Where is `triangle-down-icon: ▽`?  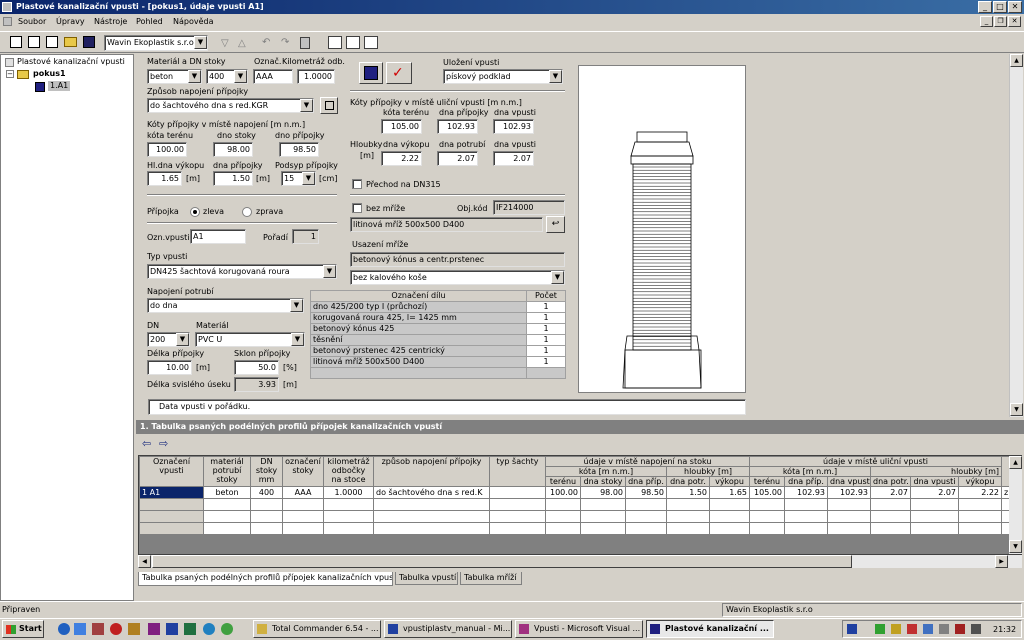
triangle-down-icon: ▽ is located at coordinates (225, 43).